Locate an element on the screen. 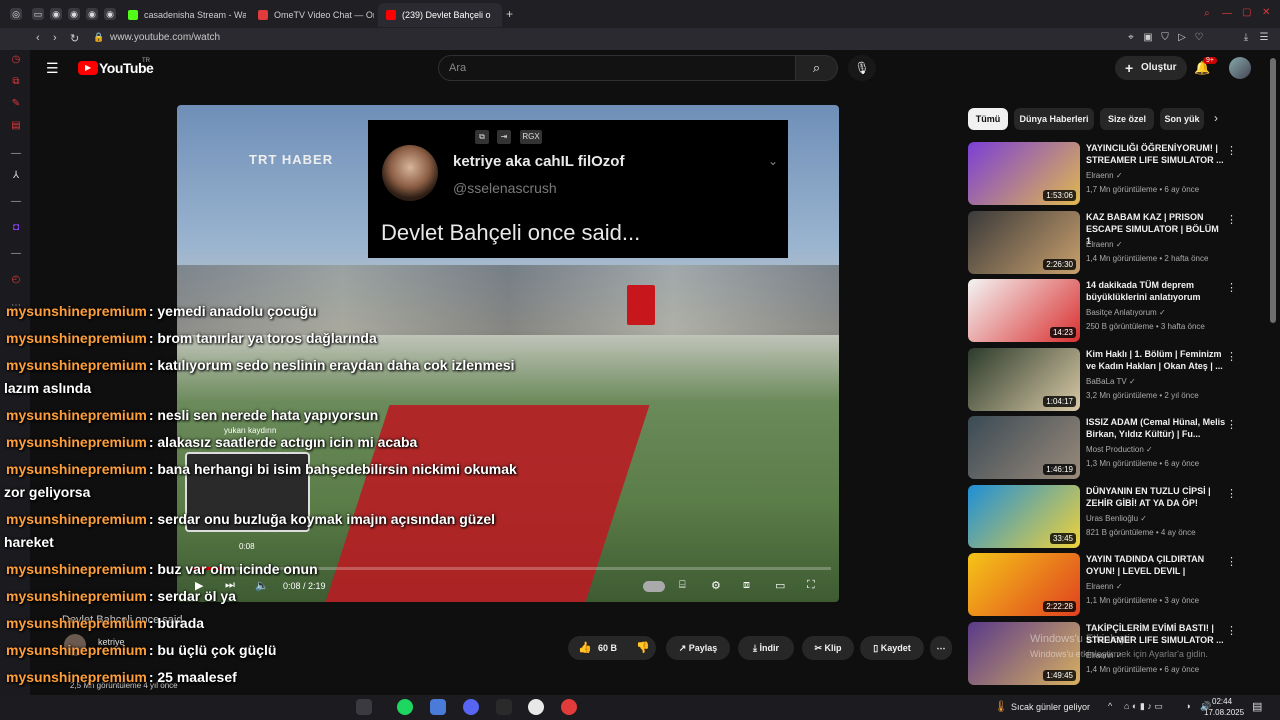 The height and width of the screenshot is (720, 1280). recommendation-thumbnail: 1:46:19 is located at coordinates (1024, 447).